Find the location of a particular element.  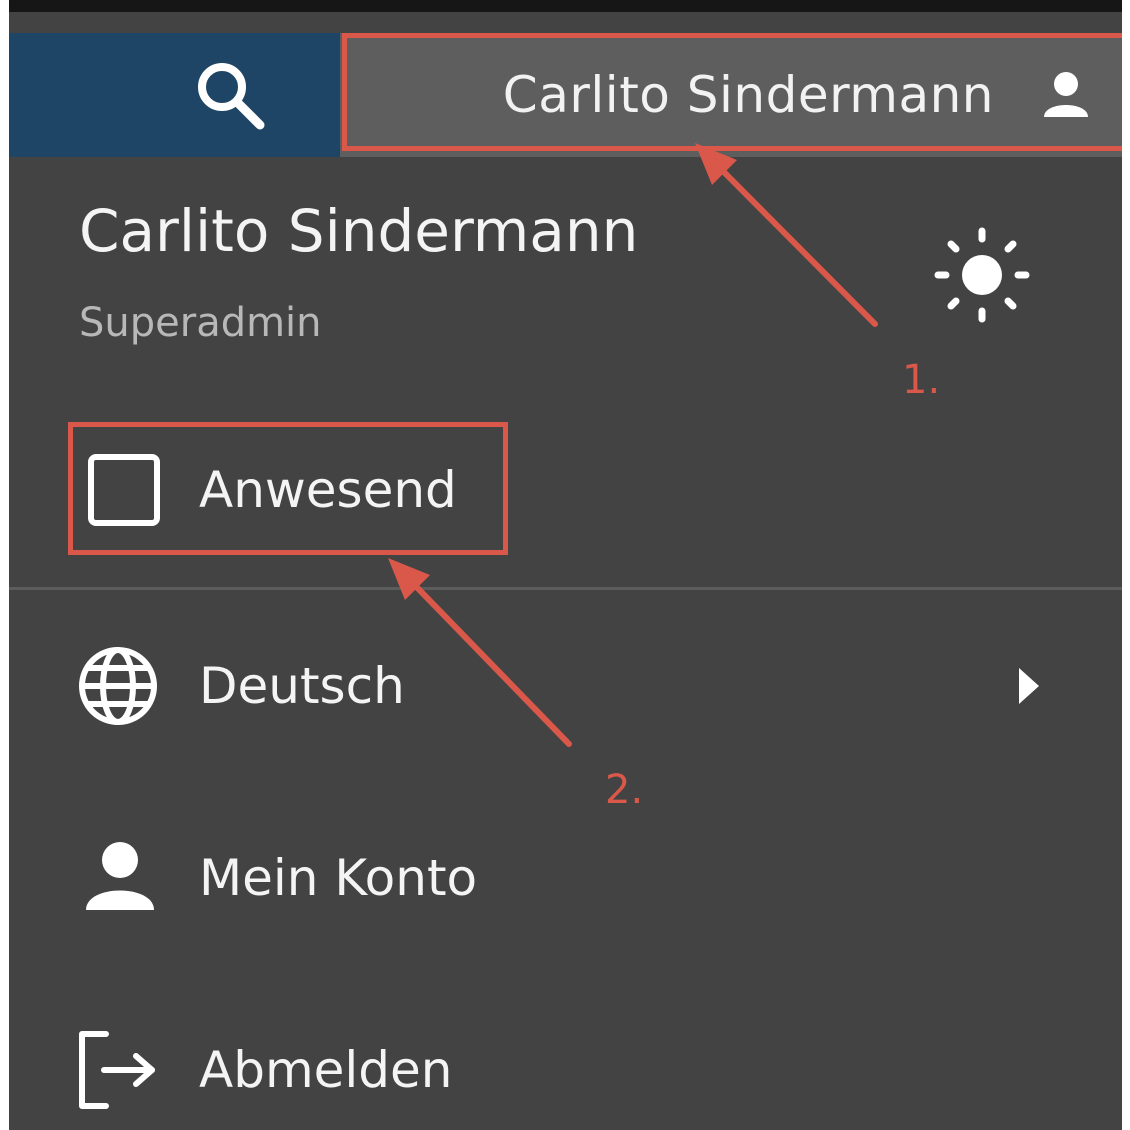

top-edge is located at coordinates (565, 6).